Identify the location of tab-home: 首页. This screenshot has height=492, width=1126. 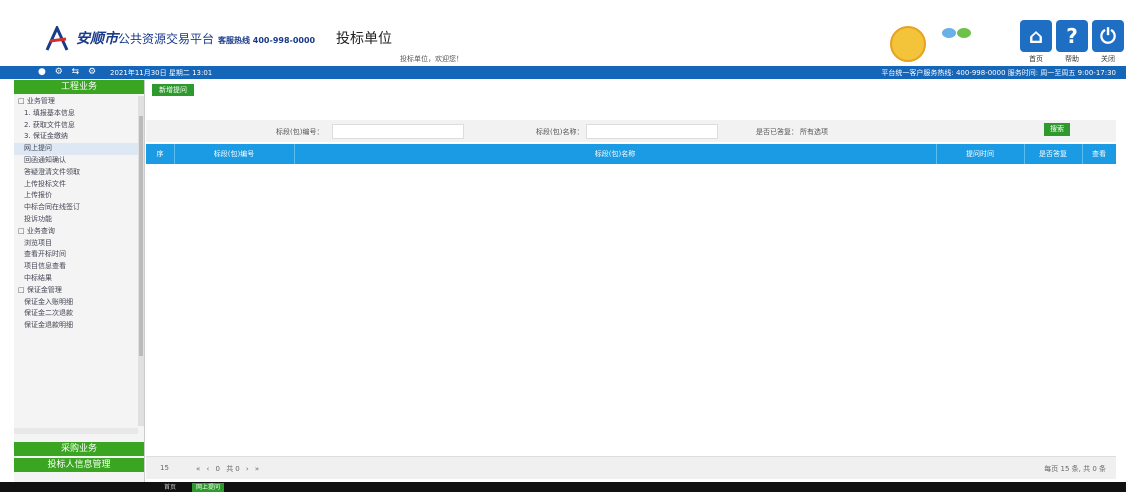
(170, 487).